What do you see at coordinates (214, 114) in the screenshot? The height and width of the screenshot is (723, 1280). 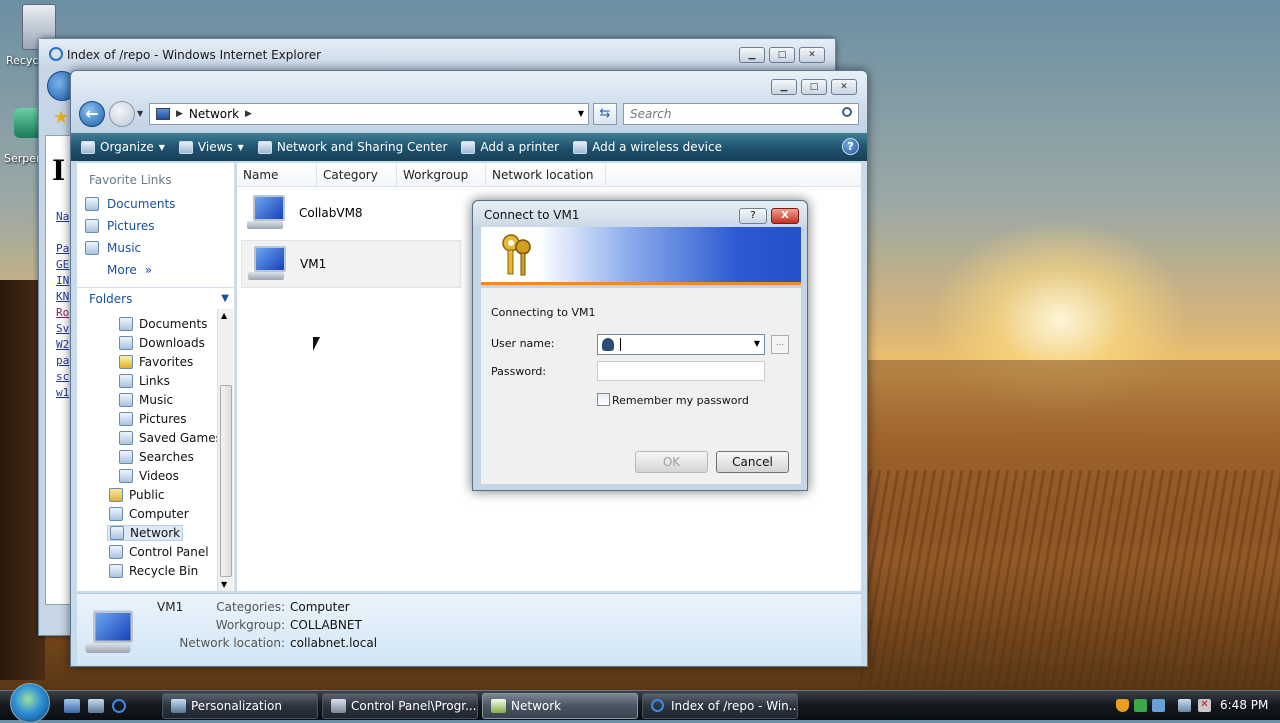 I see `breadcrumb-network: Network` at bounding box center [214, 114].